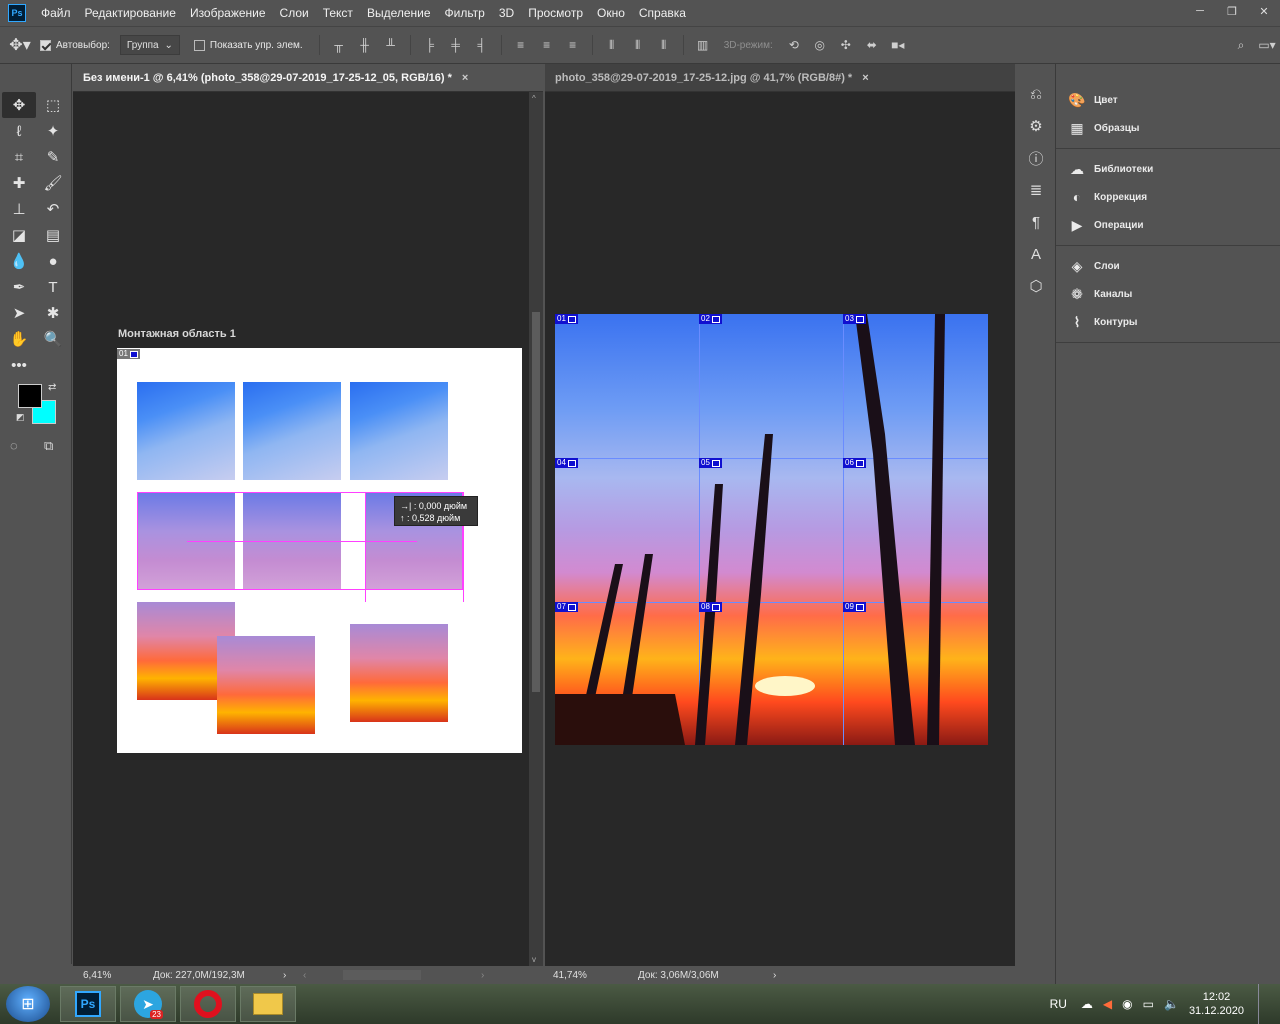  I want to click on color-swatches: ⇄ ◩, so click(38, 404).